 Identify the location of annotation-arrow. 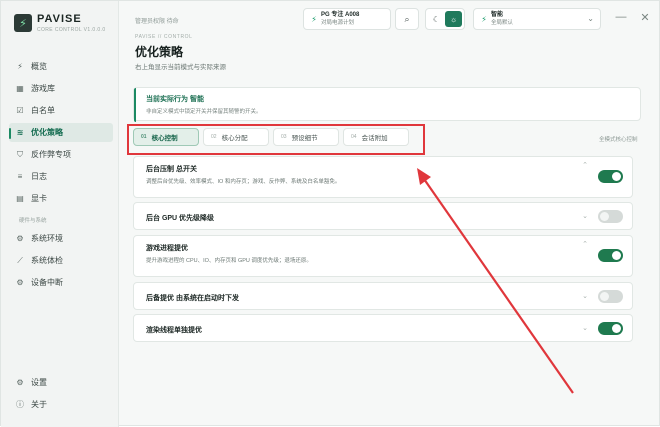
(495, 281).